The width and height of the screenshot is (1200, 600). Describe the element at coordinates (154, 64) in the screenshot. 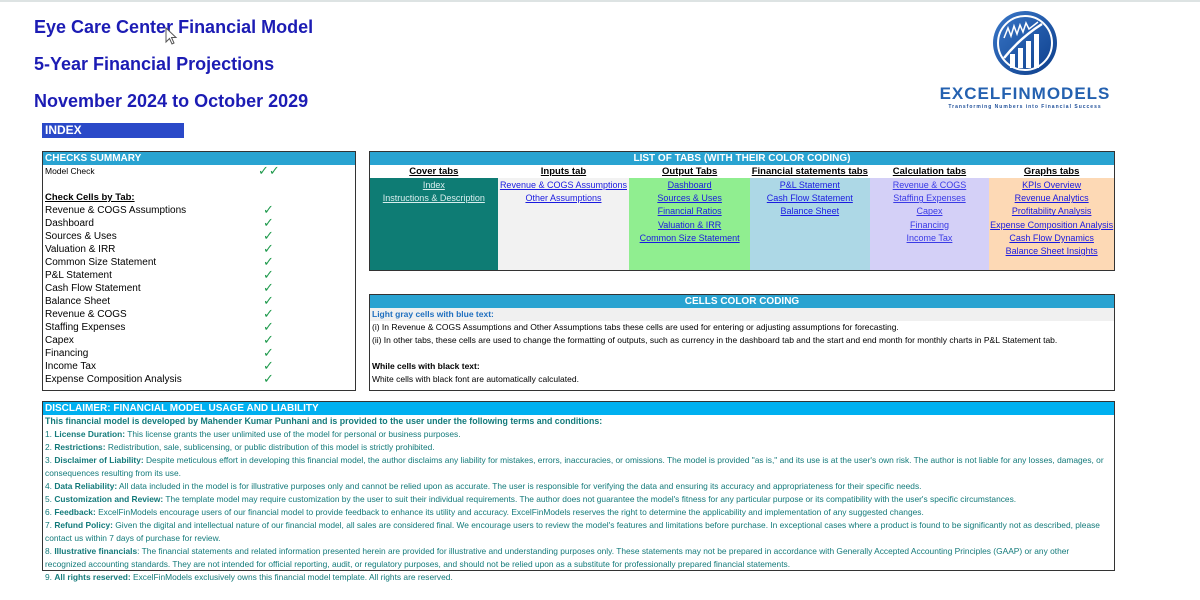

I see `page-subtitle: 5-Year Financial Projections` at that location.